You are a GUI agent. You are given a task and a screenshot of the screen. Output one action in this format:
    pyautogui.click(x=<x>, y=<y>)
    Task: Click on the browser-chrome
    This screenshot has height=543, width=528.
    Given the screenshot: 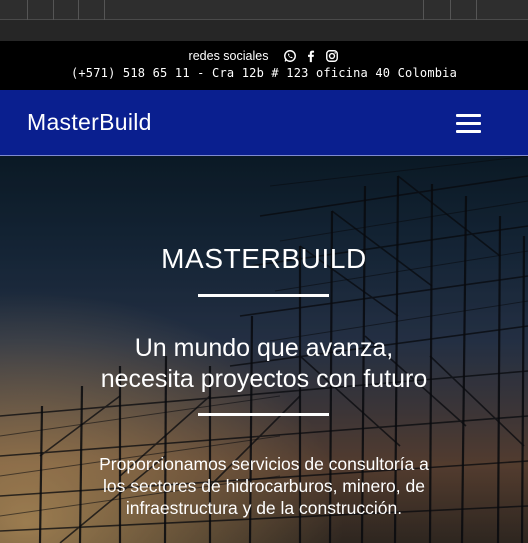 What is the action you would take?
    pyautogui.click(x=264, y=20)
    